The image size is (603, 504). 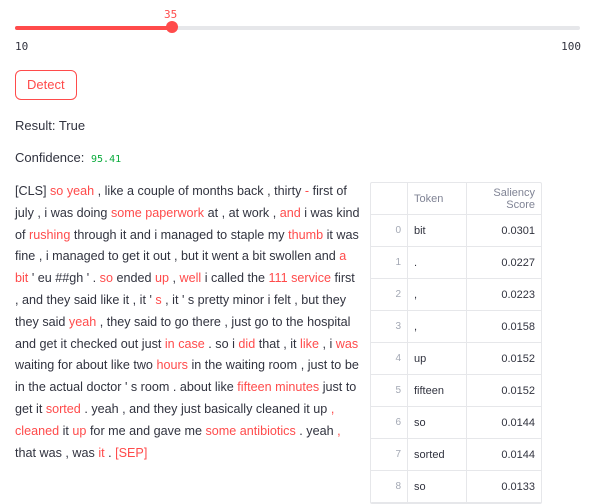 What do you see at coordinates (79, 430) in the screenshot?
I see `highlighted-token: up` at bounding box center [79, 430].